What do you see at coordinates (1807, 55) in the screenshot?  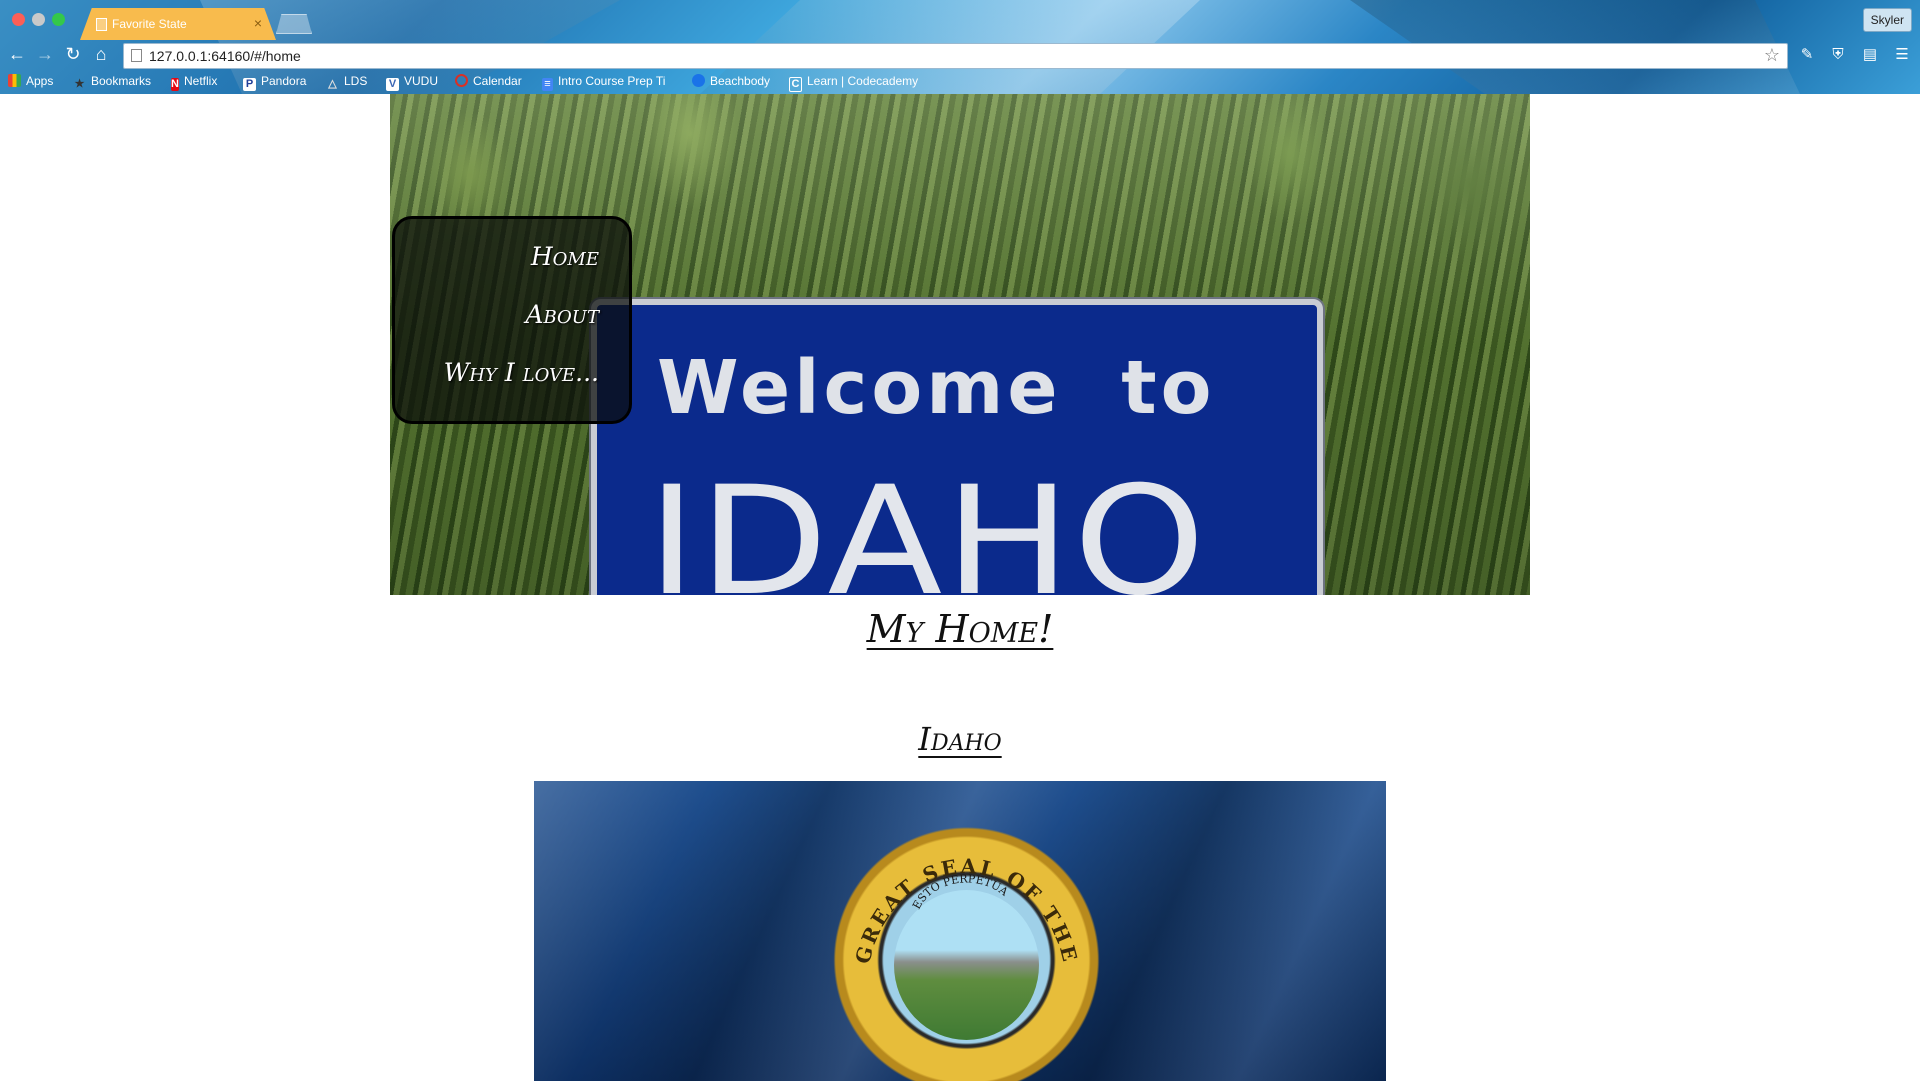 I see `pen-extension-icon: ✎` at bounding box center [1807, 55].